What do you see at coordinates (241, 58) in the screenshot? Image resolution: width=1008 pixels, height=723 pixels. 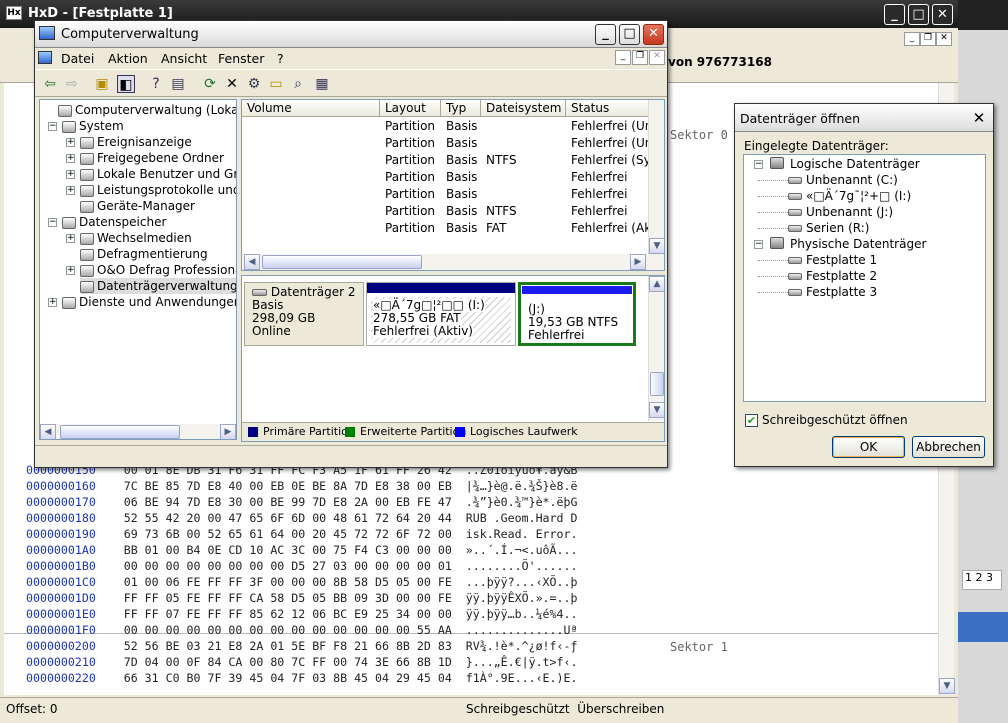 I see `menu-fenster: Fenster` at bounding box center [241, 58].